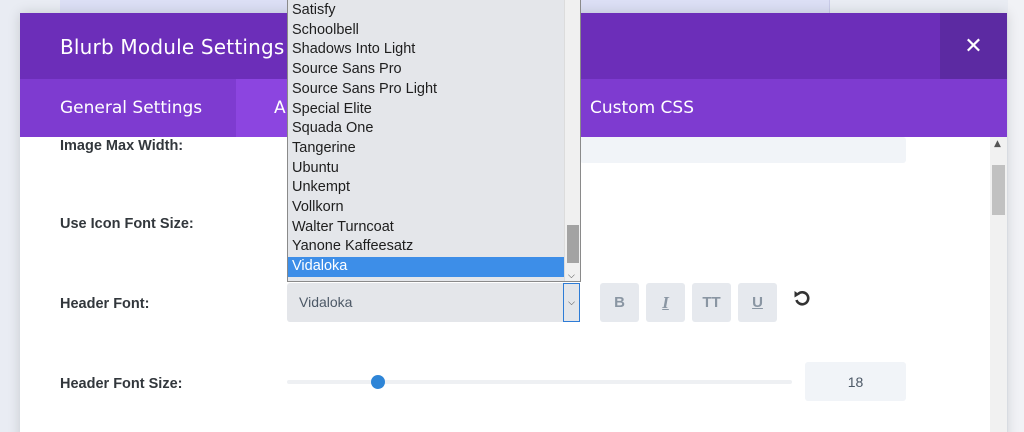 This screenshot has width=1024, height=432. What do you see at coordinates (998, 284) in the screenshot?
I see `modal-scrollbar: ▲ ▼` at bounding box center [998, 284].